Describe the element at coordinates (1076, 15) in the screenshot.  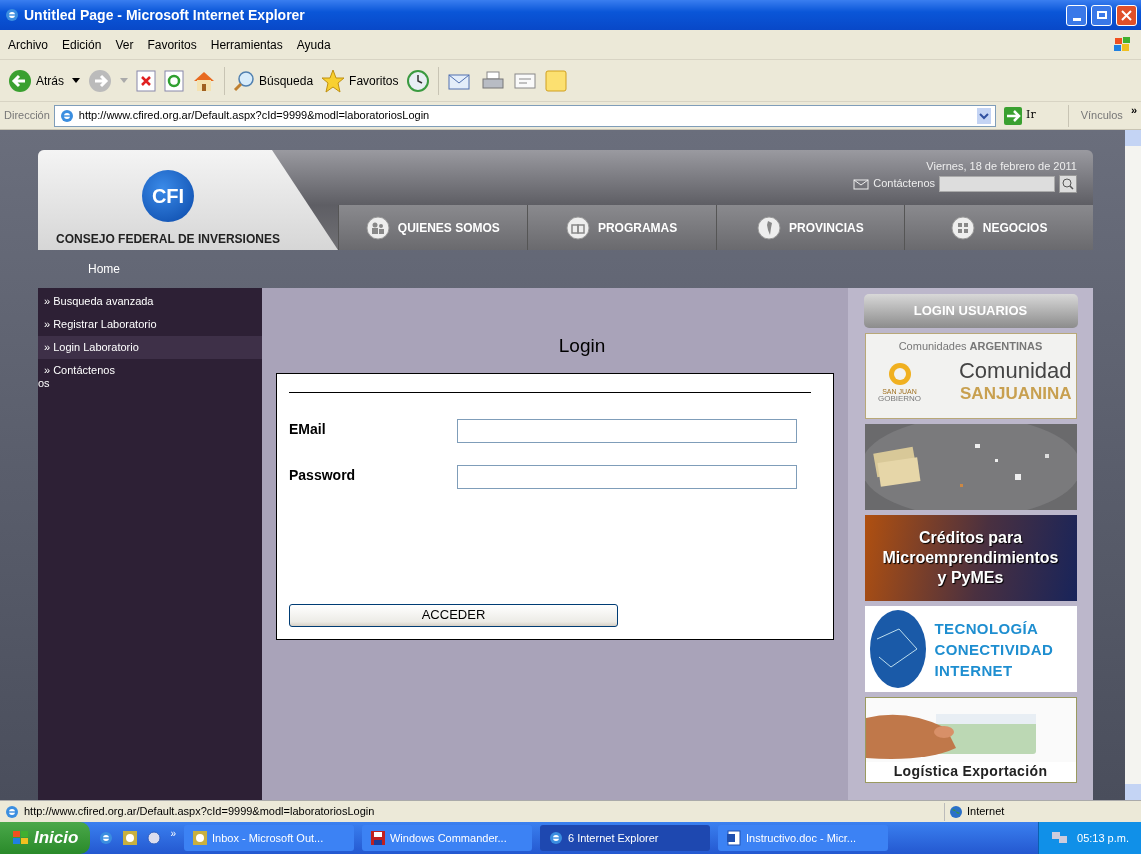
I see `minimize-button` at that location.